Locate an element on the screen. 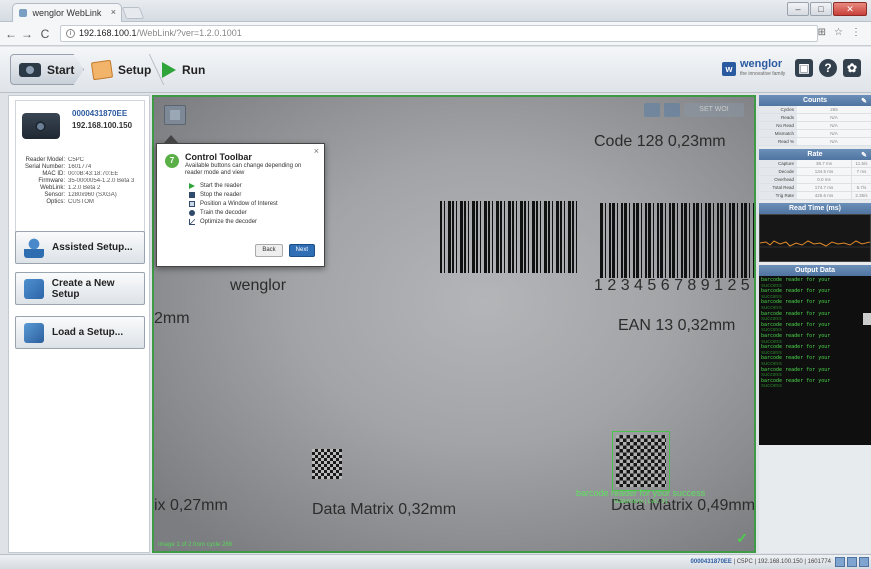  code128-label: Code 128 0,23mm is located at coordinates (660, 141).